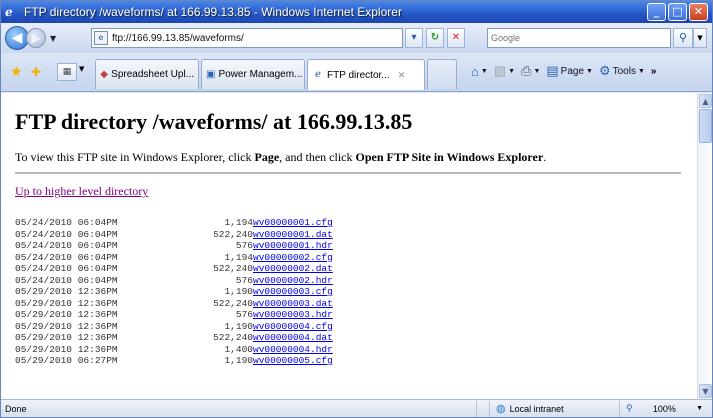  I want to click on new-tab-button, so click(442, 74).